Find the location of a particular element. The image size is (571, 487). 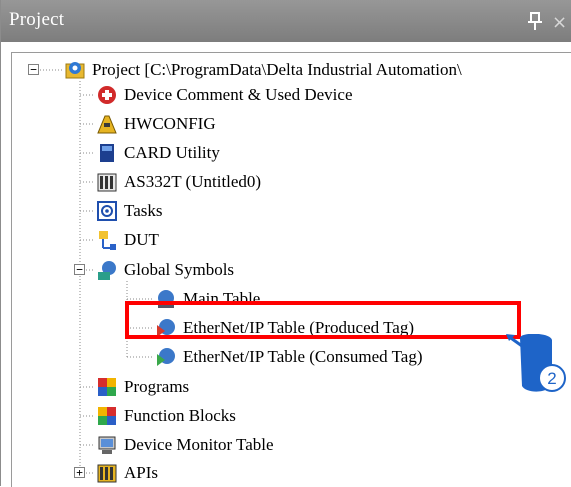

tree-item-label: EtherNet/IP Table (Consumed Tag) is located at coordinates (303, 356).